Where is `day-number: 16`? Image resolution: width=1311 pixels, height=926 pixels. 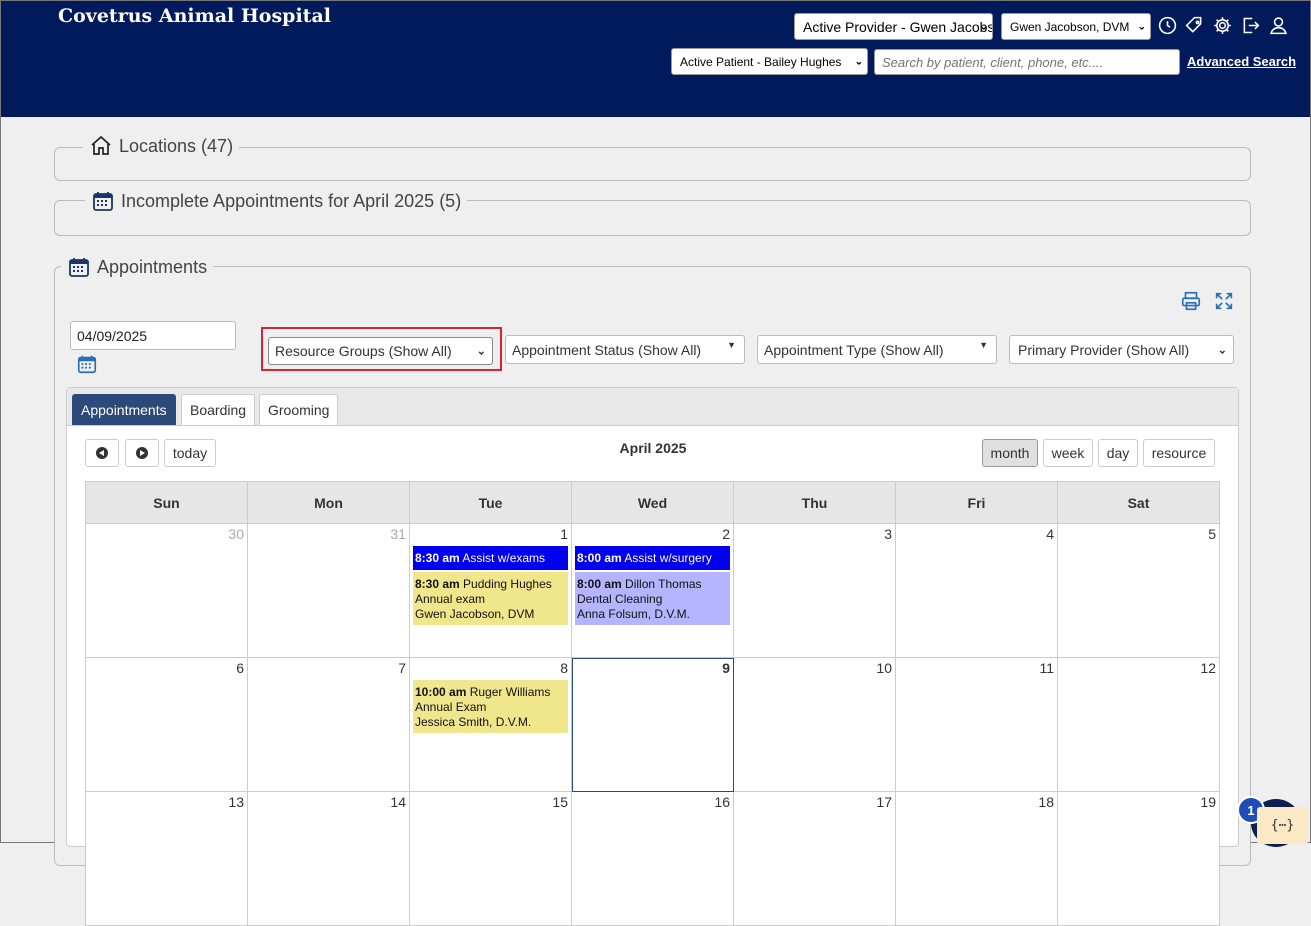 day-number: 16 is located at coordinates (652, 802).